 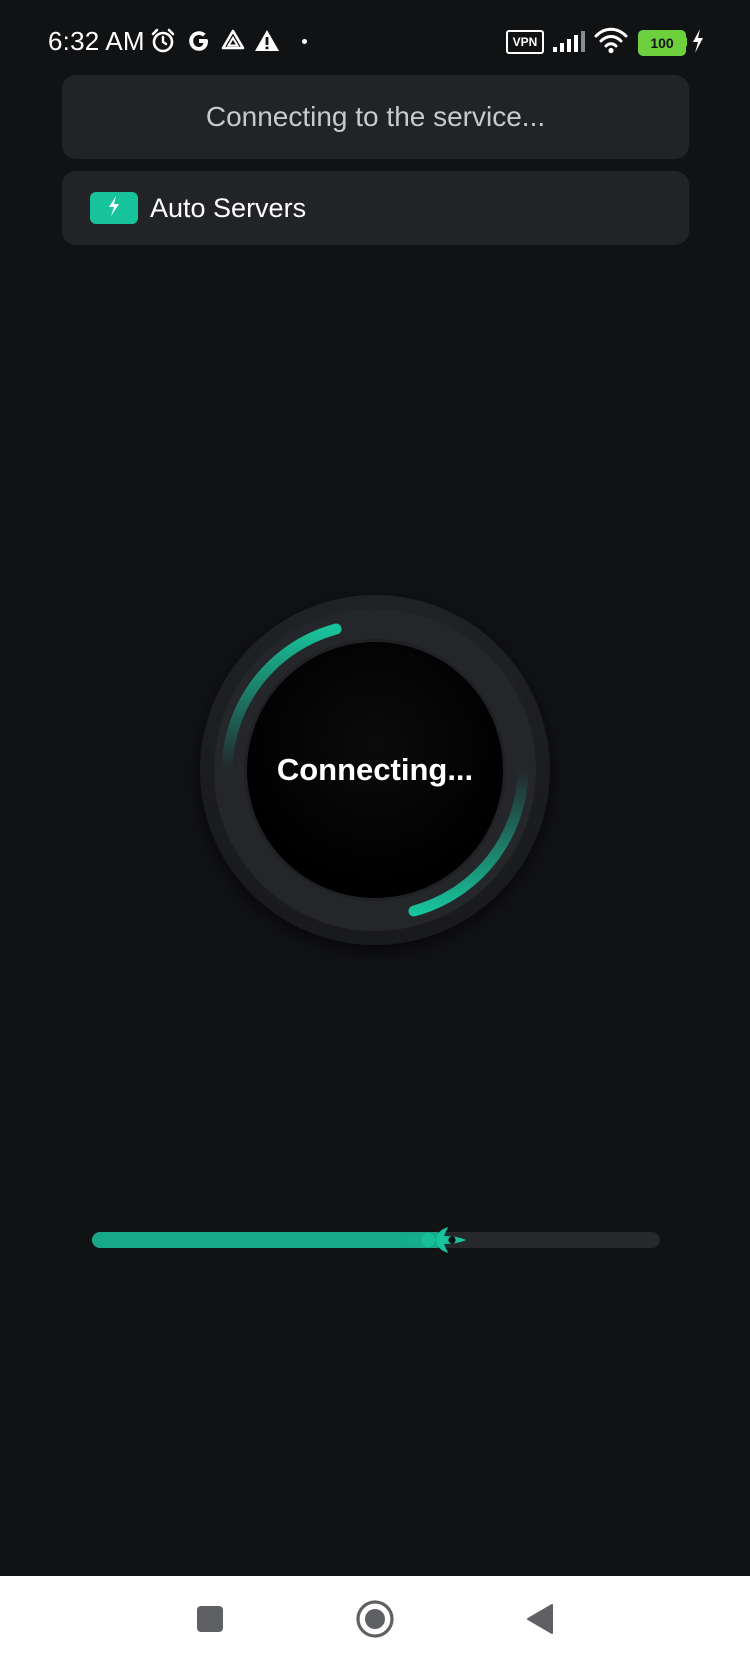 I want to click on status-bar: 6:32 AM VPN 100, so click(x=375, y=42).